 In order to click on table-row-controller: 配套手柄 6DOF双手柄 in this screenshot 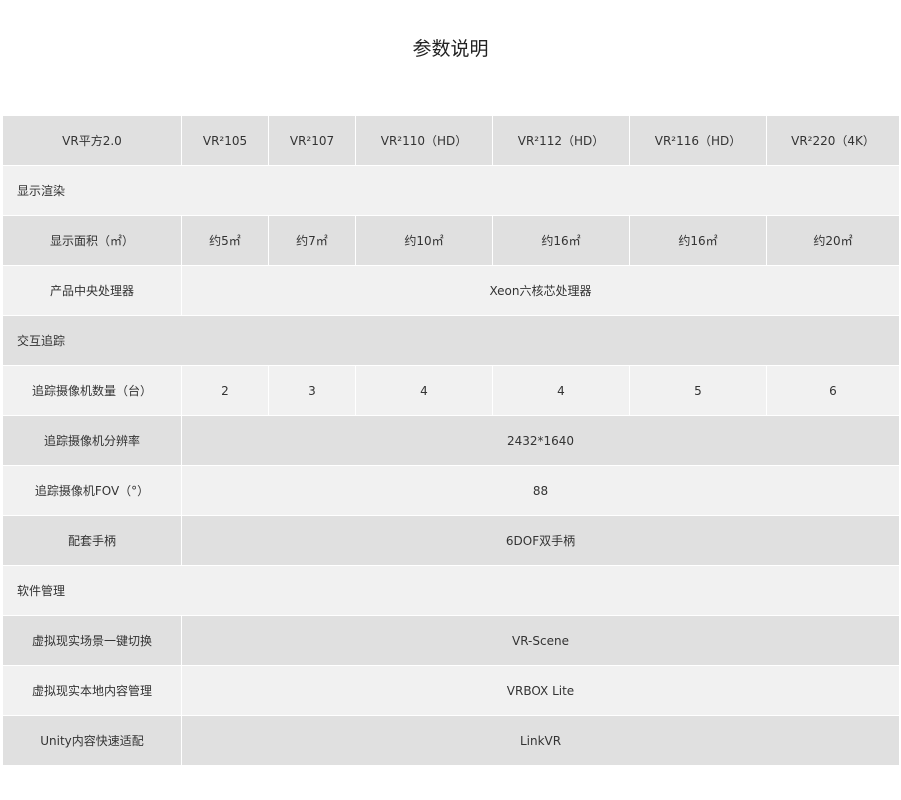, I will do `click(451, 540)`.